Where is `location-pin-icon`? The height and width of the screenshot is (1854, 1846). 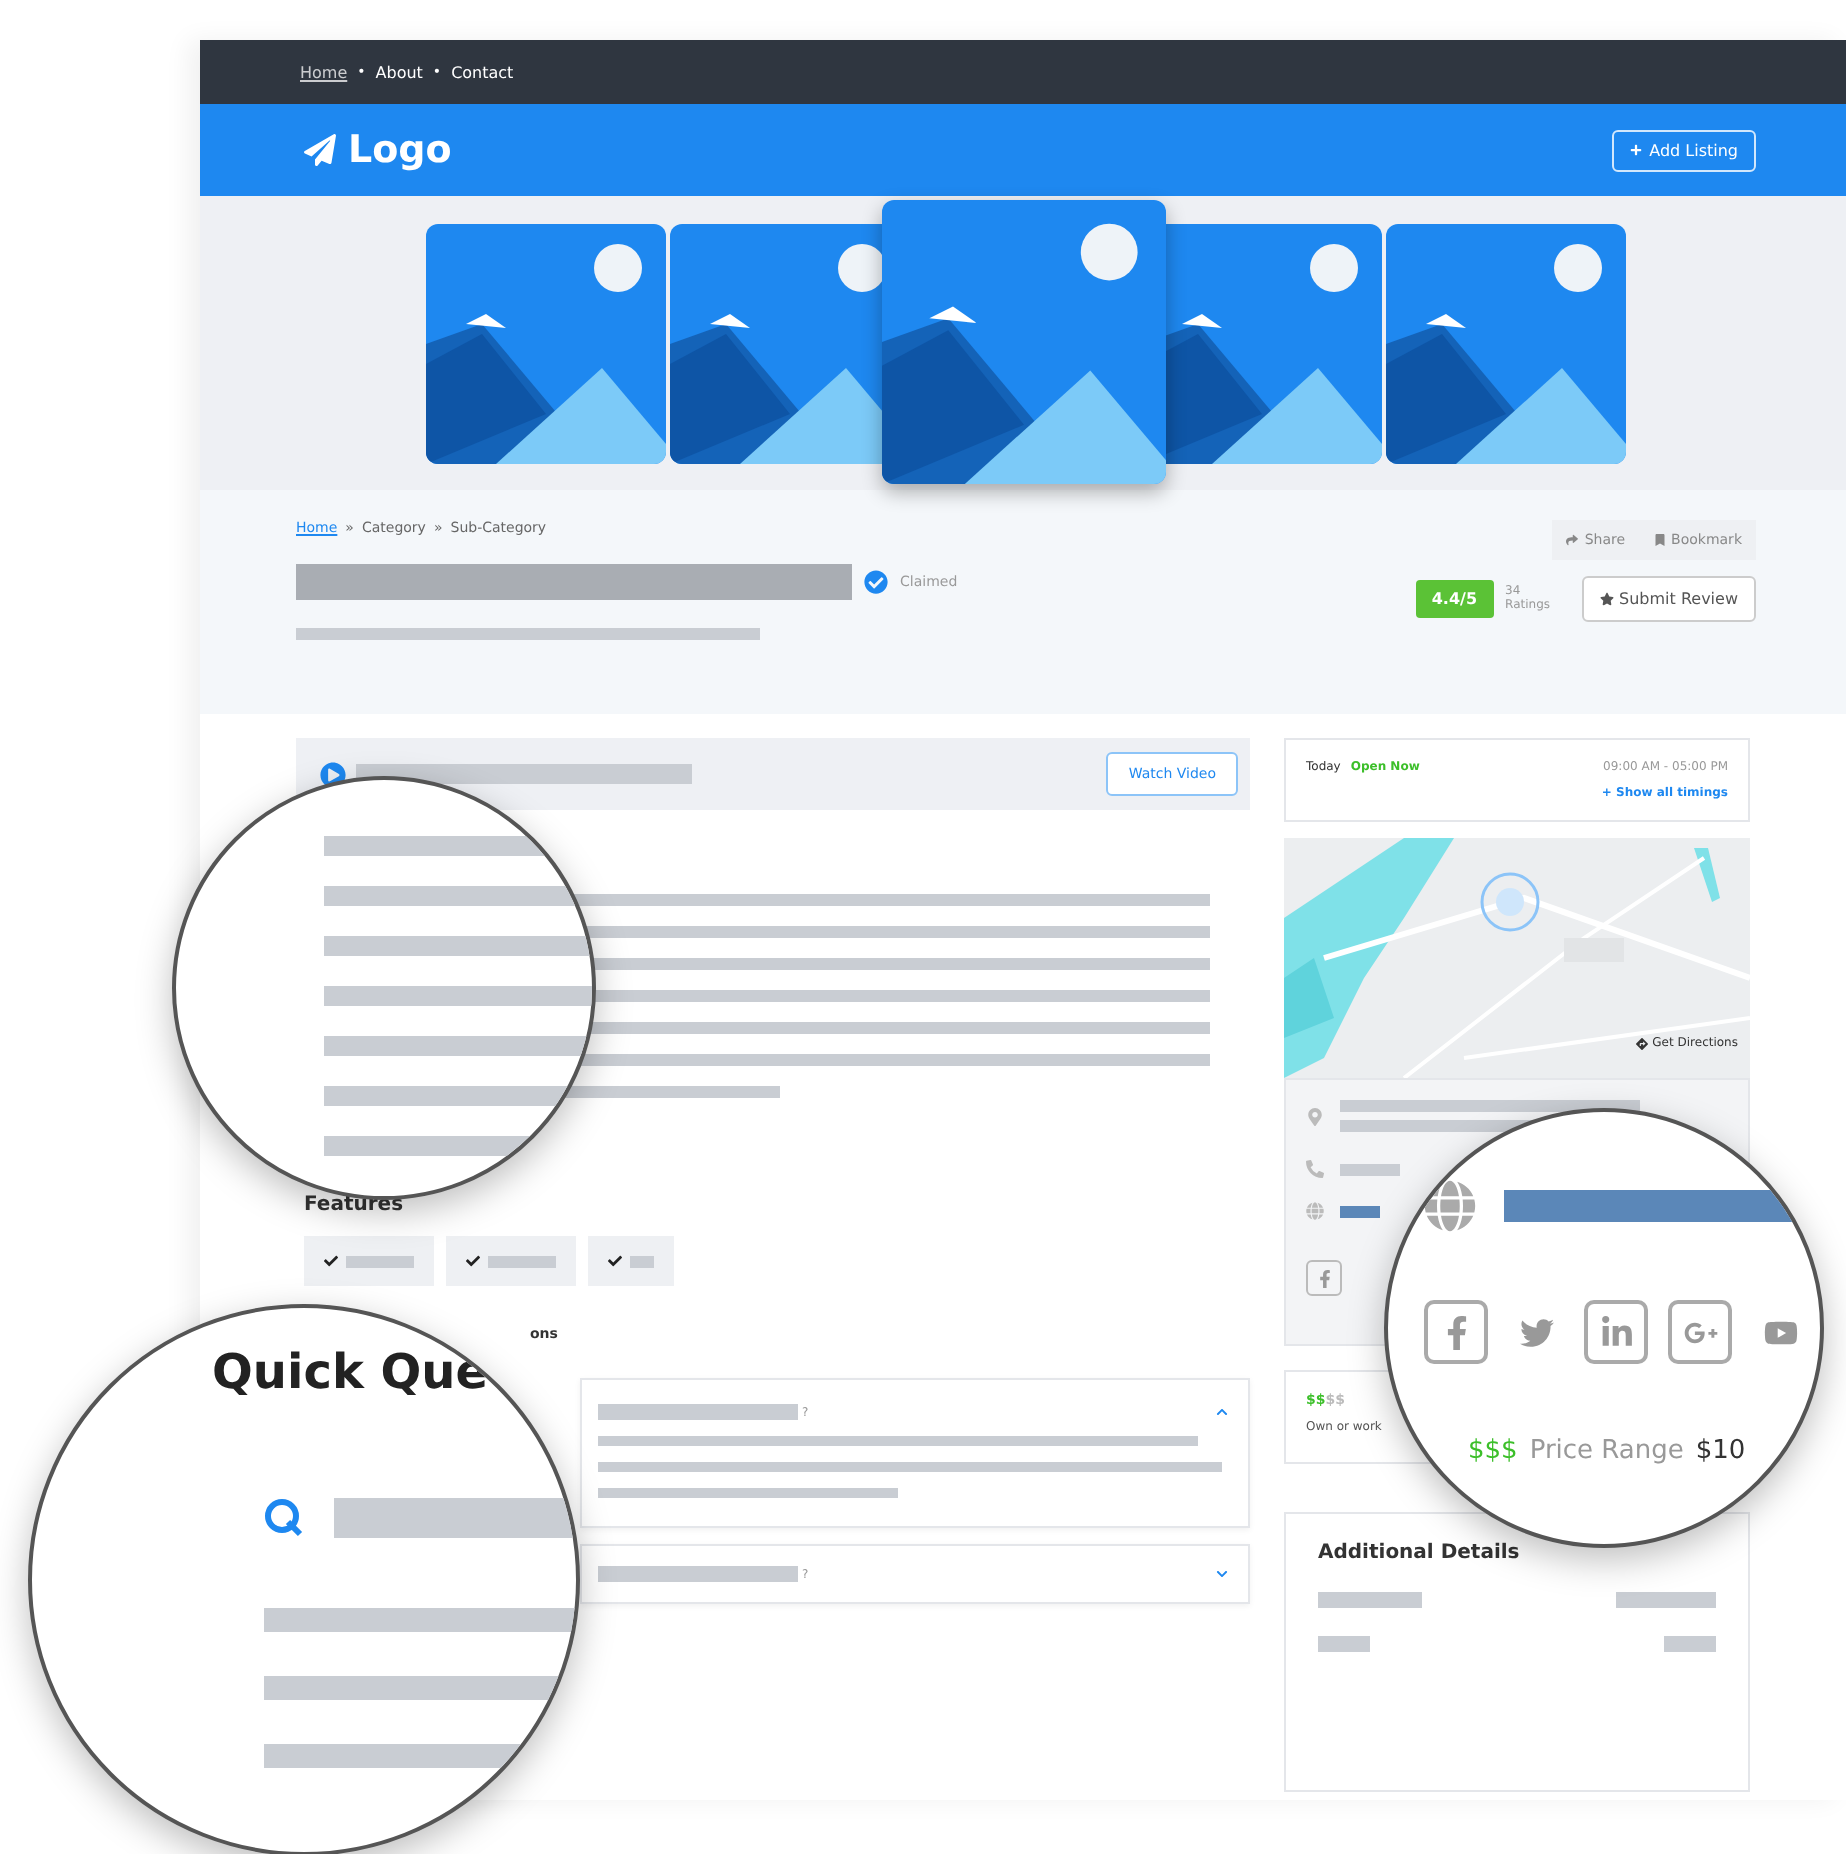 location-pin-icon is located at coordinates (1315, 1116).